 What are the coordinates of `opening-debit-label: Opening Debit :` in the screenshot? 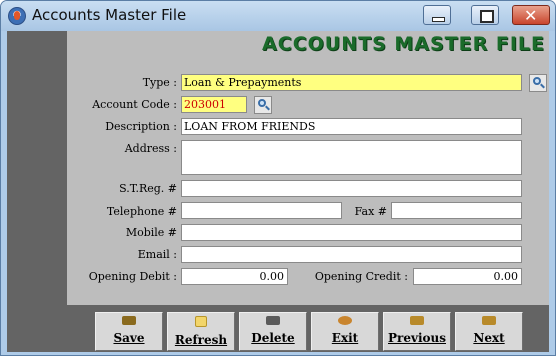 It's located at (132, 276).